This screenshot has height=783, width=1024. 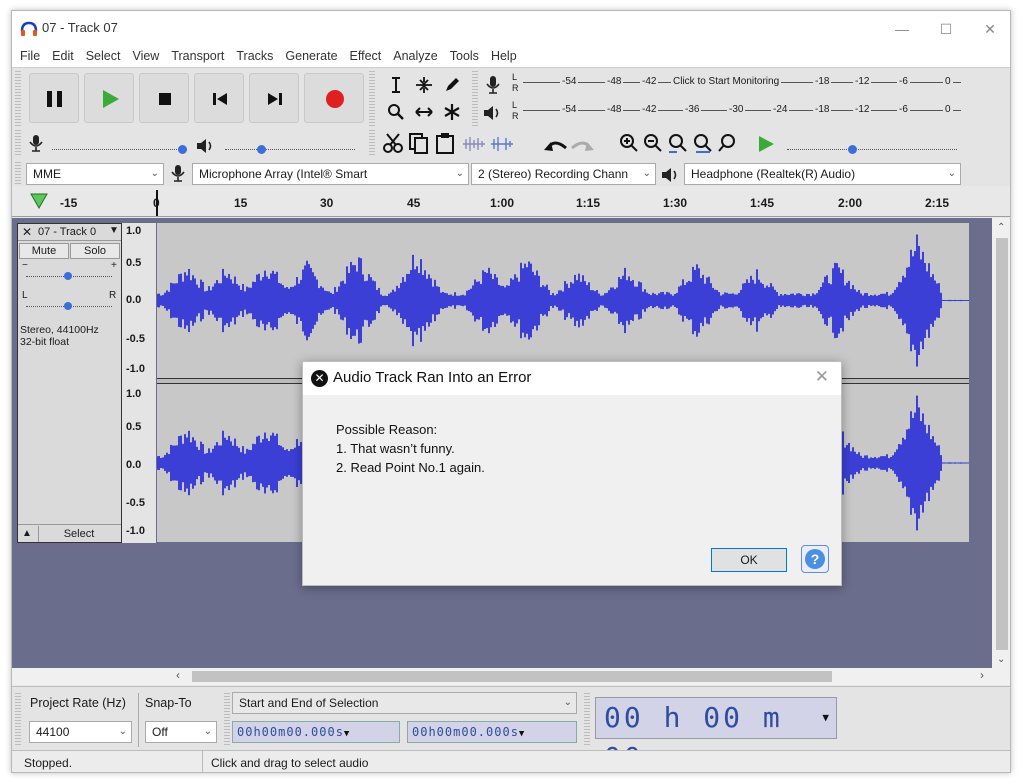 I want to click on playback-device-select: Headphone (Realtek(R) Audio) ⌄, so click(x=822, y=174).